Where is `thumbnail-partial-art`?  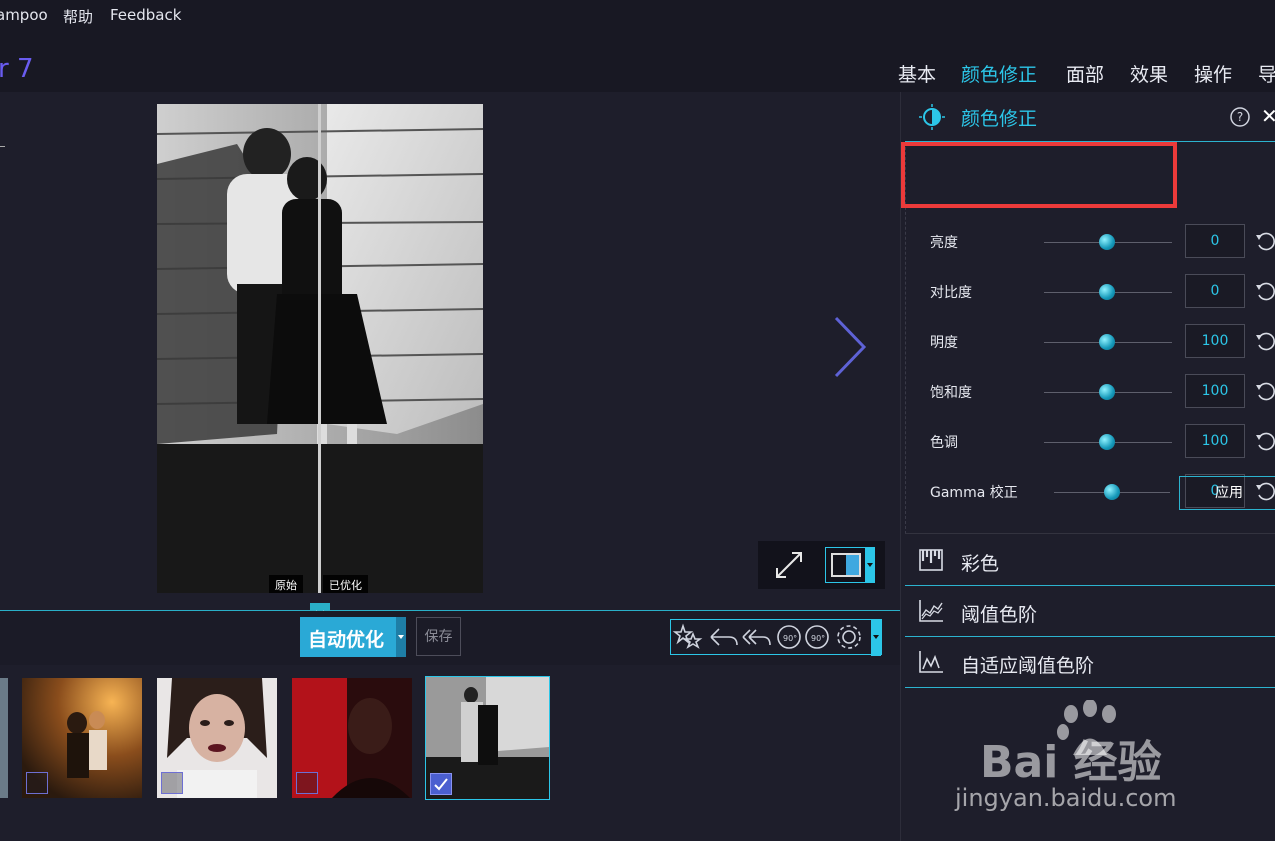
thumbnail-partial-art is located at coordinates (4, 738).